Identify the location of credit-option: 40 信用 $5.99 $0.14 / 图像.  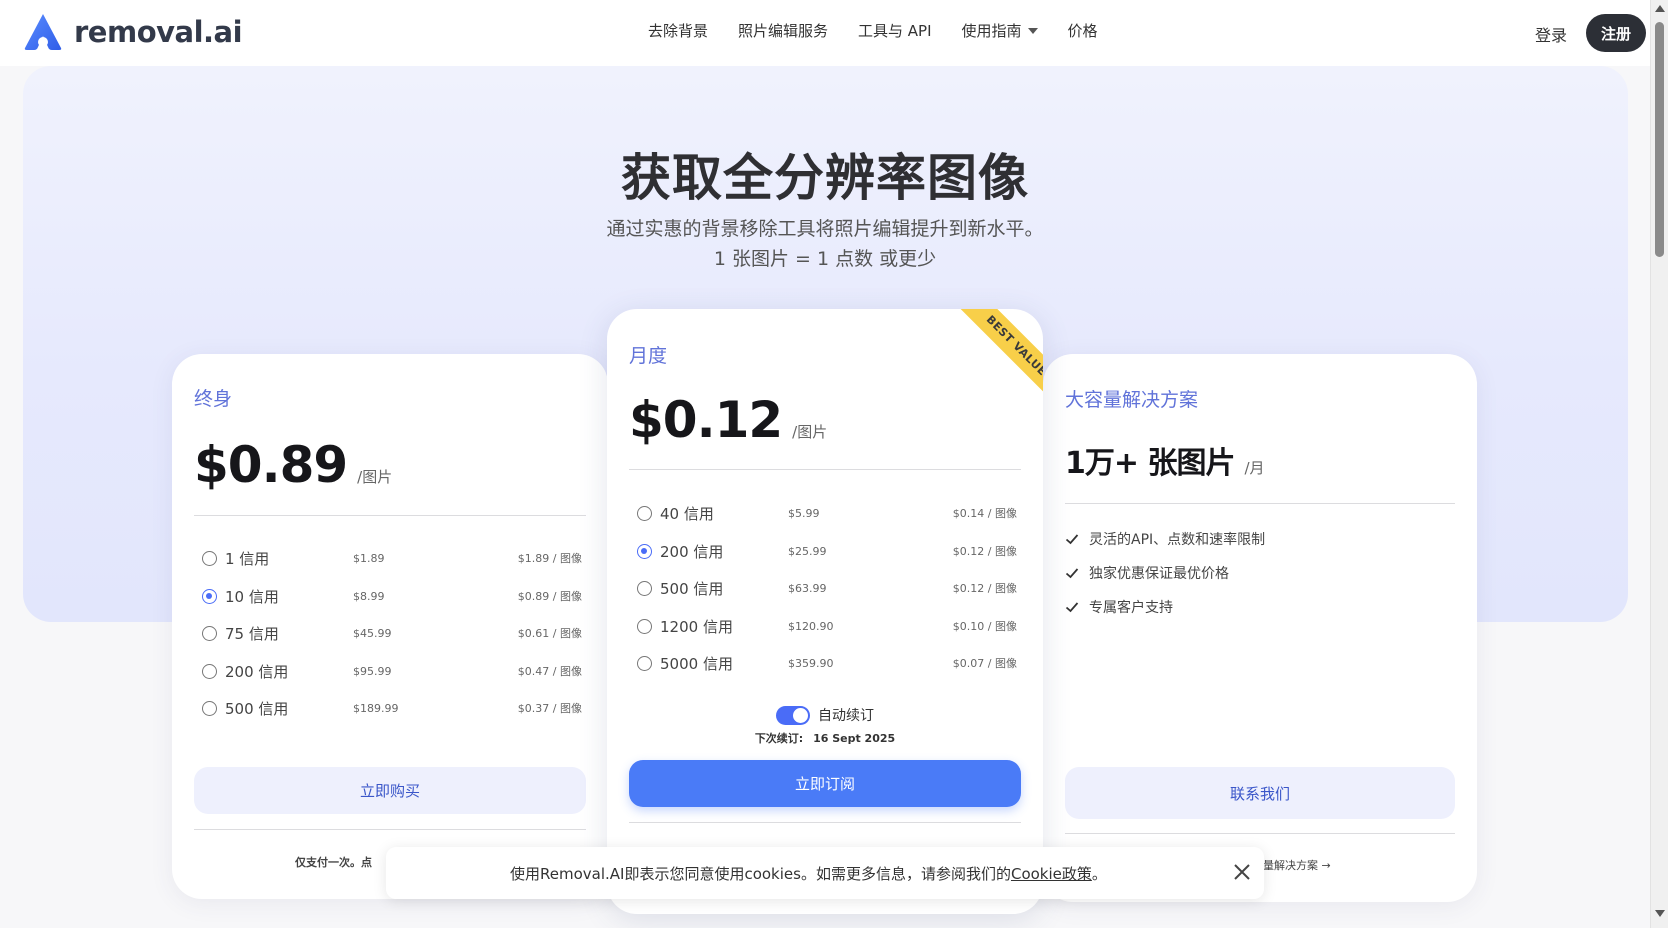
(827, 513).